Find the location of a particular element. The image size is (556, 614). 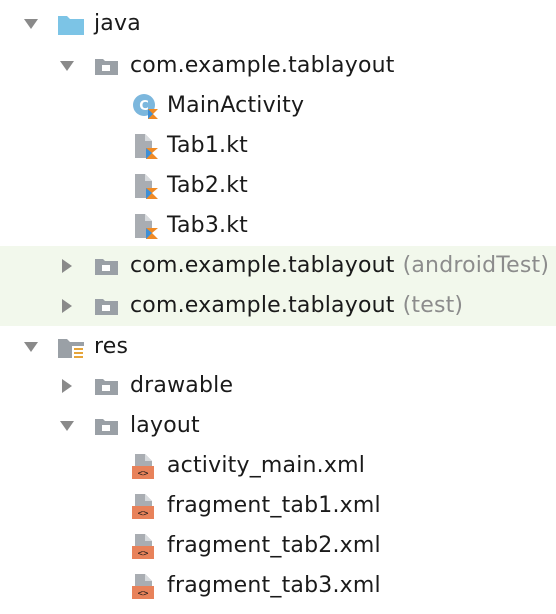

tree-node-fragment-tab1: <> fragment_tab1.xml is located at coordinates (278, 506).